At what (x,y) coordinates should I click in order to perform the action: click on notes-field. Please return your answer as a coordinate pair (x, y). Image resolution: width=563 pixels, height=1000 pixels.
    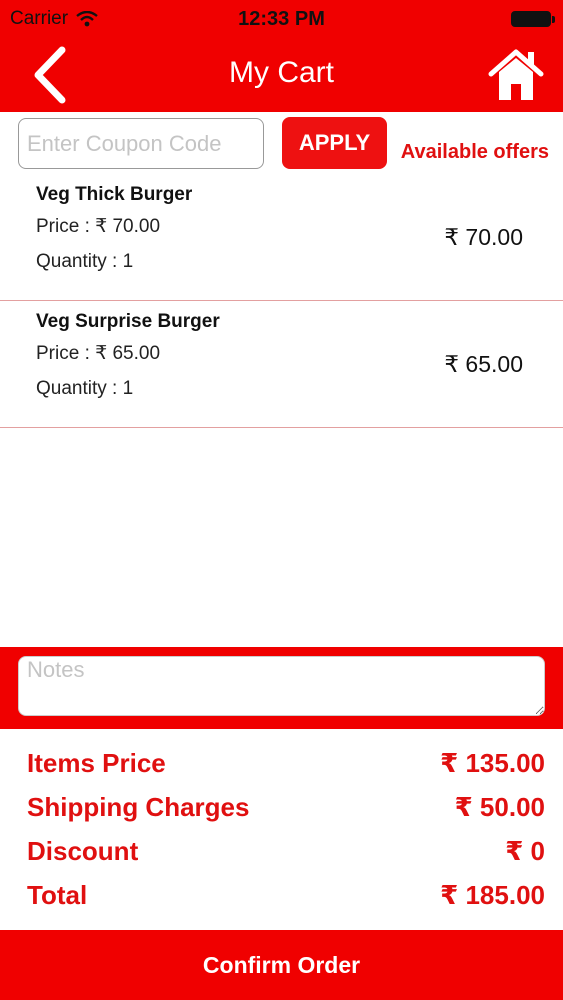
    Looking at the image, I should click on (281, 686).